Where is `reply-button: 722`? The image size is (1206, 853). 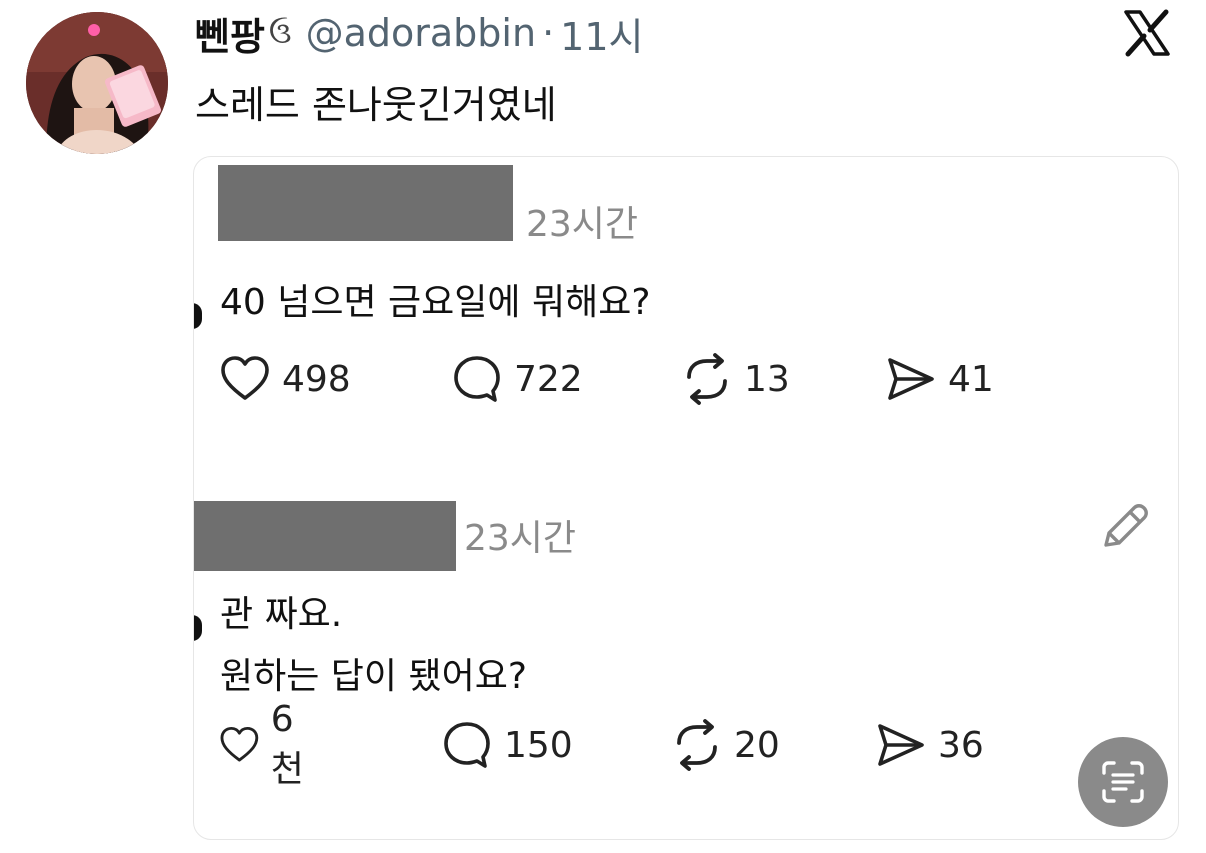
reply-button: 722 is located at coordinates (516, 379).